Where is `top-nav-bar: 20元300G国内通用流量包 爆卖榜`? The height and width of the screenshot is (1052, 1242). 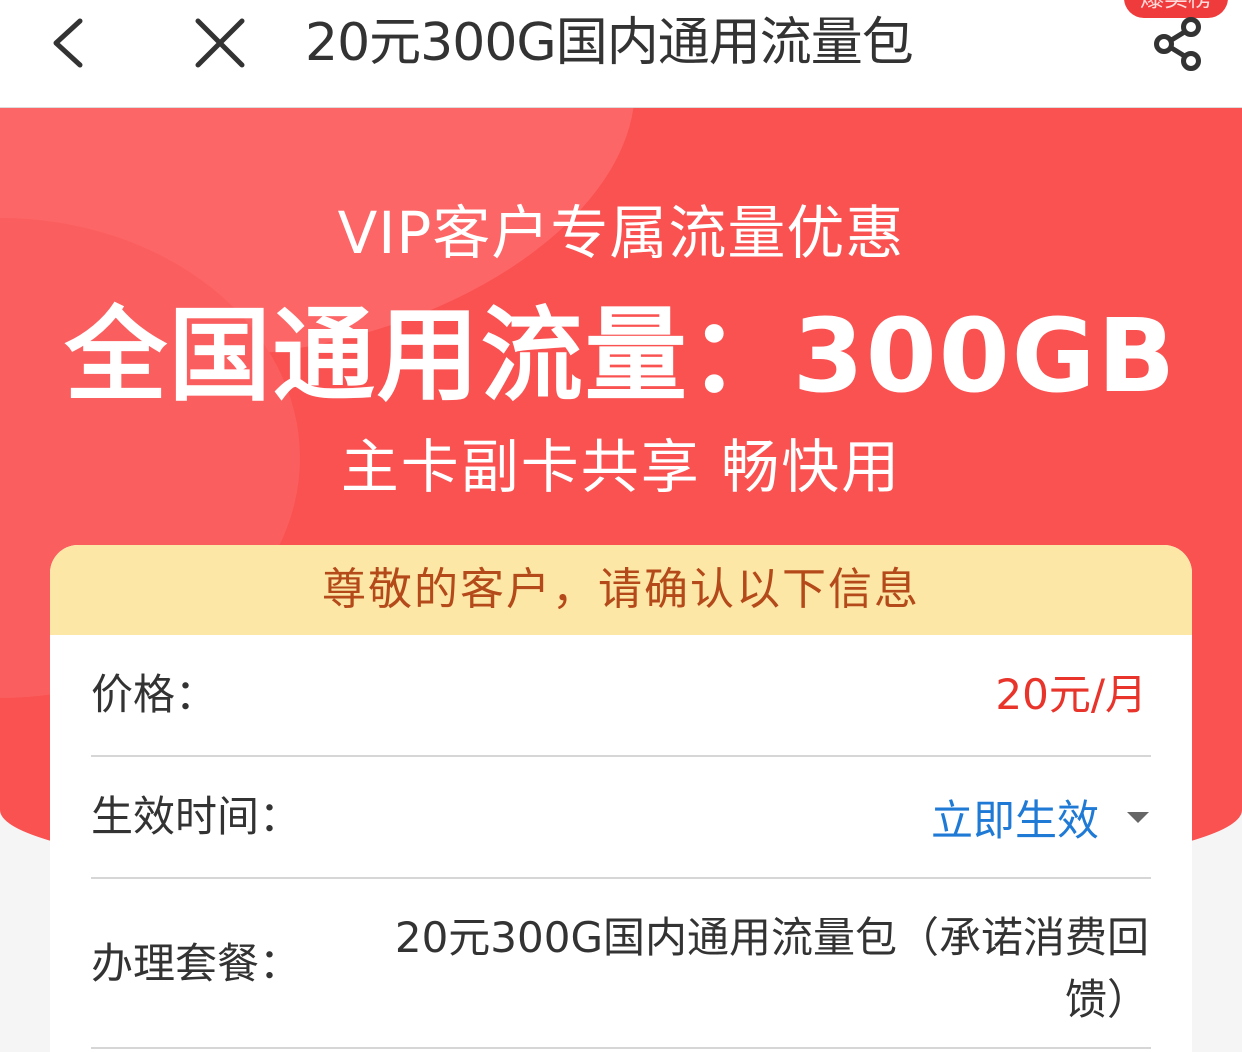
top-nav-bar: 20元300G国内通用流量包 爆卖榜 is located at coordinates (621, 54).